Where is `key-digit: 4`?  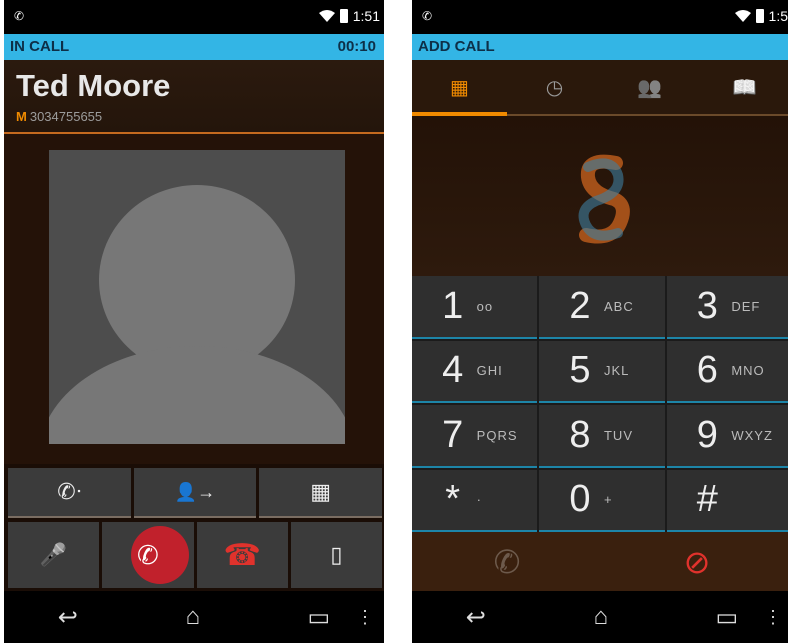 key-digit: 4 is located at coordinates (453, 370).